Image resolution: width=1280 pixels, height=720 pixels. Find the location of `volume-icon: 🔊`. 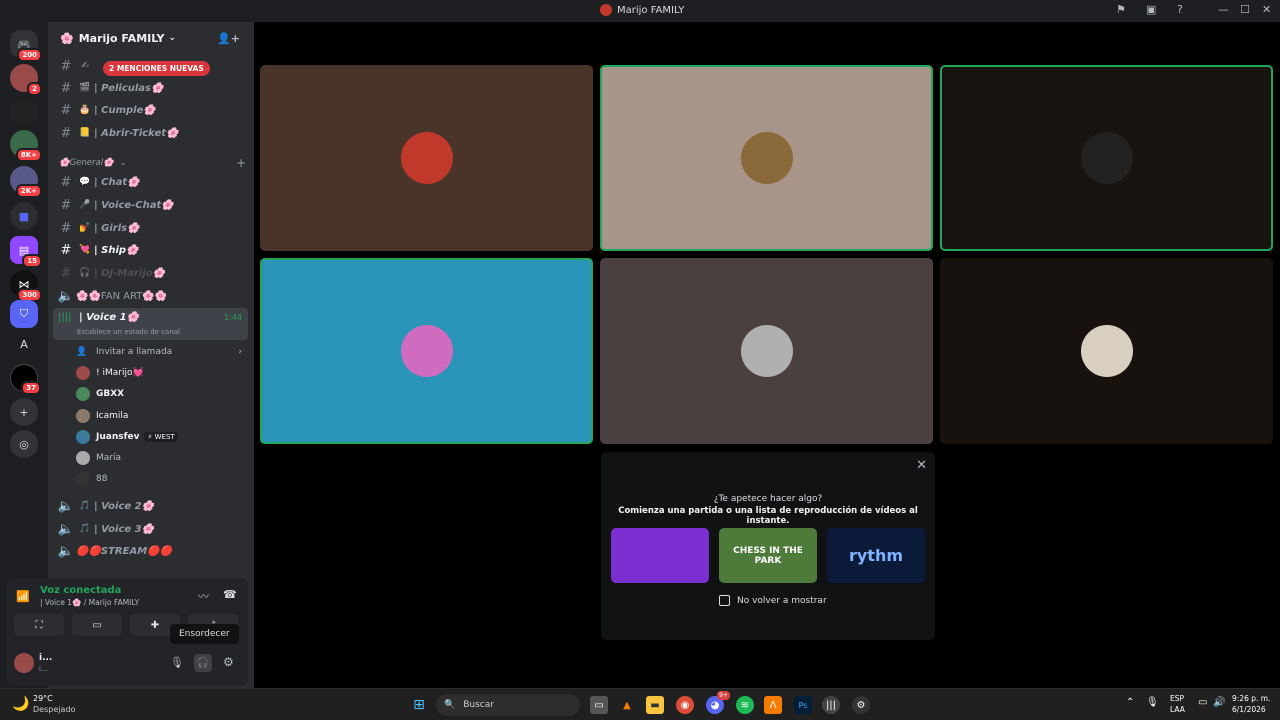

volume-icon: 🔊 is located at coordinates (1219, 702).